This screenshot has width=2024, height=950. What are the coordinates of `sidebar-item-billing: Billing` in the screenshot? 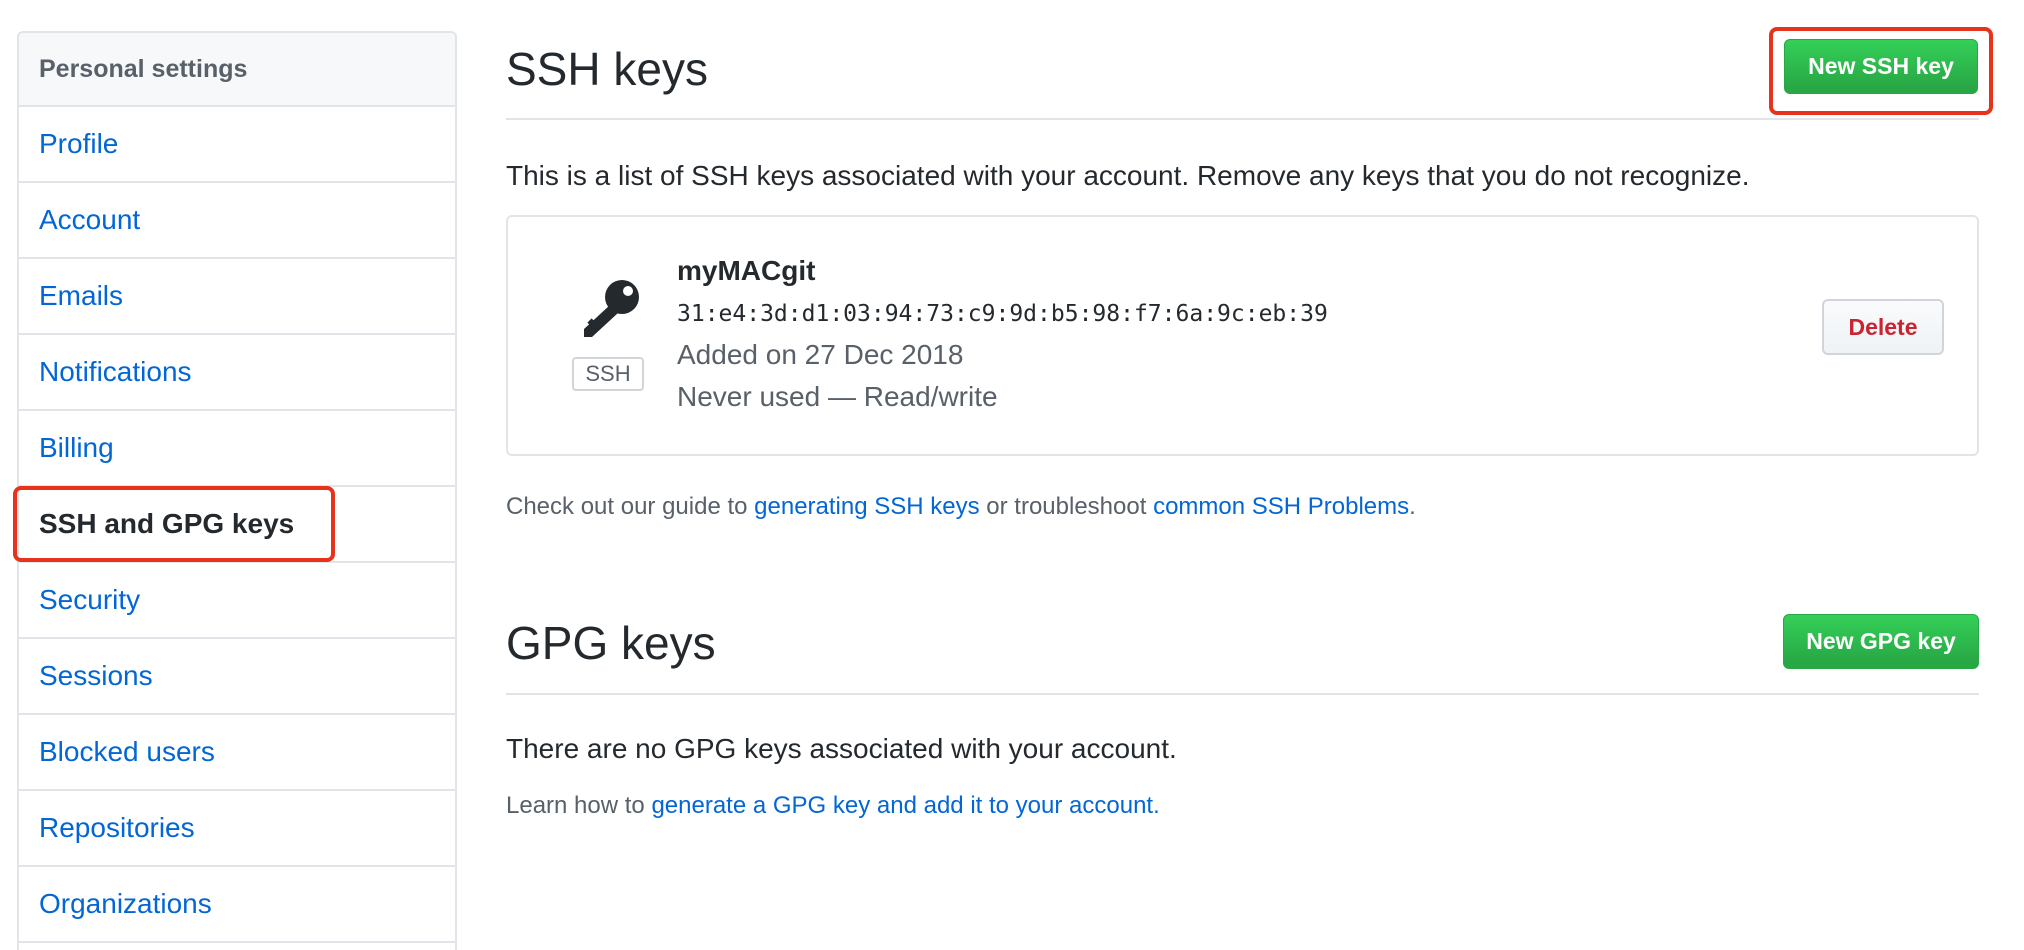 It's located at (237, 449).